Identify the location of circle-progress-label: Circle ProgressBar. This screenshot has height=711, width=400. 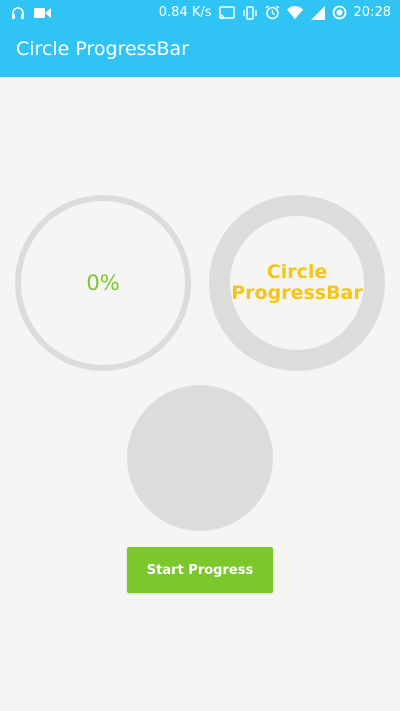
(297, 282).